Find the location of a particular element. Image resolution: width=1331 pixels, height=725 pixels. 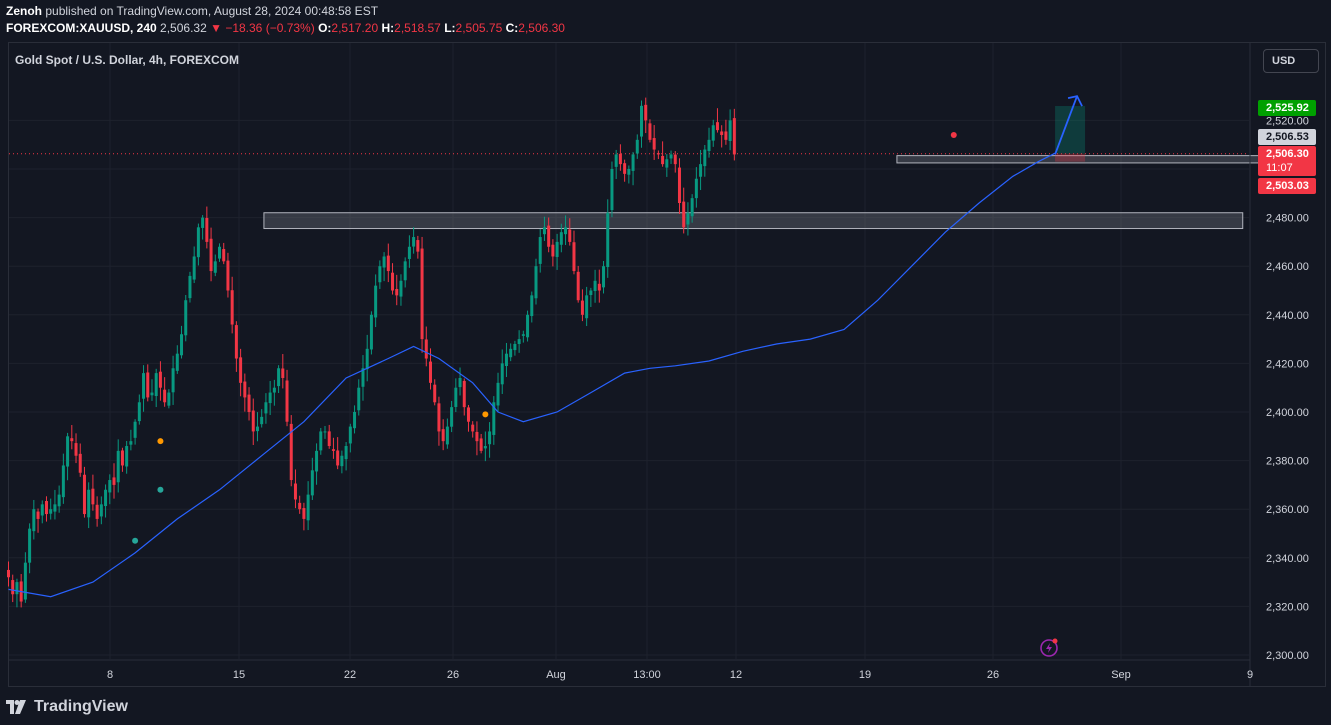

time-tick-label: 19 is located at coordinates (865, 675).